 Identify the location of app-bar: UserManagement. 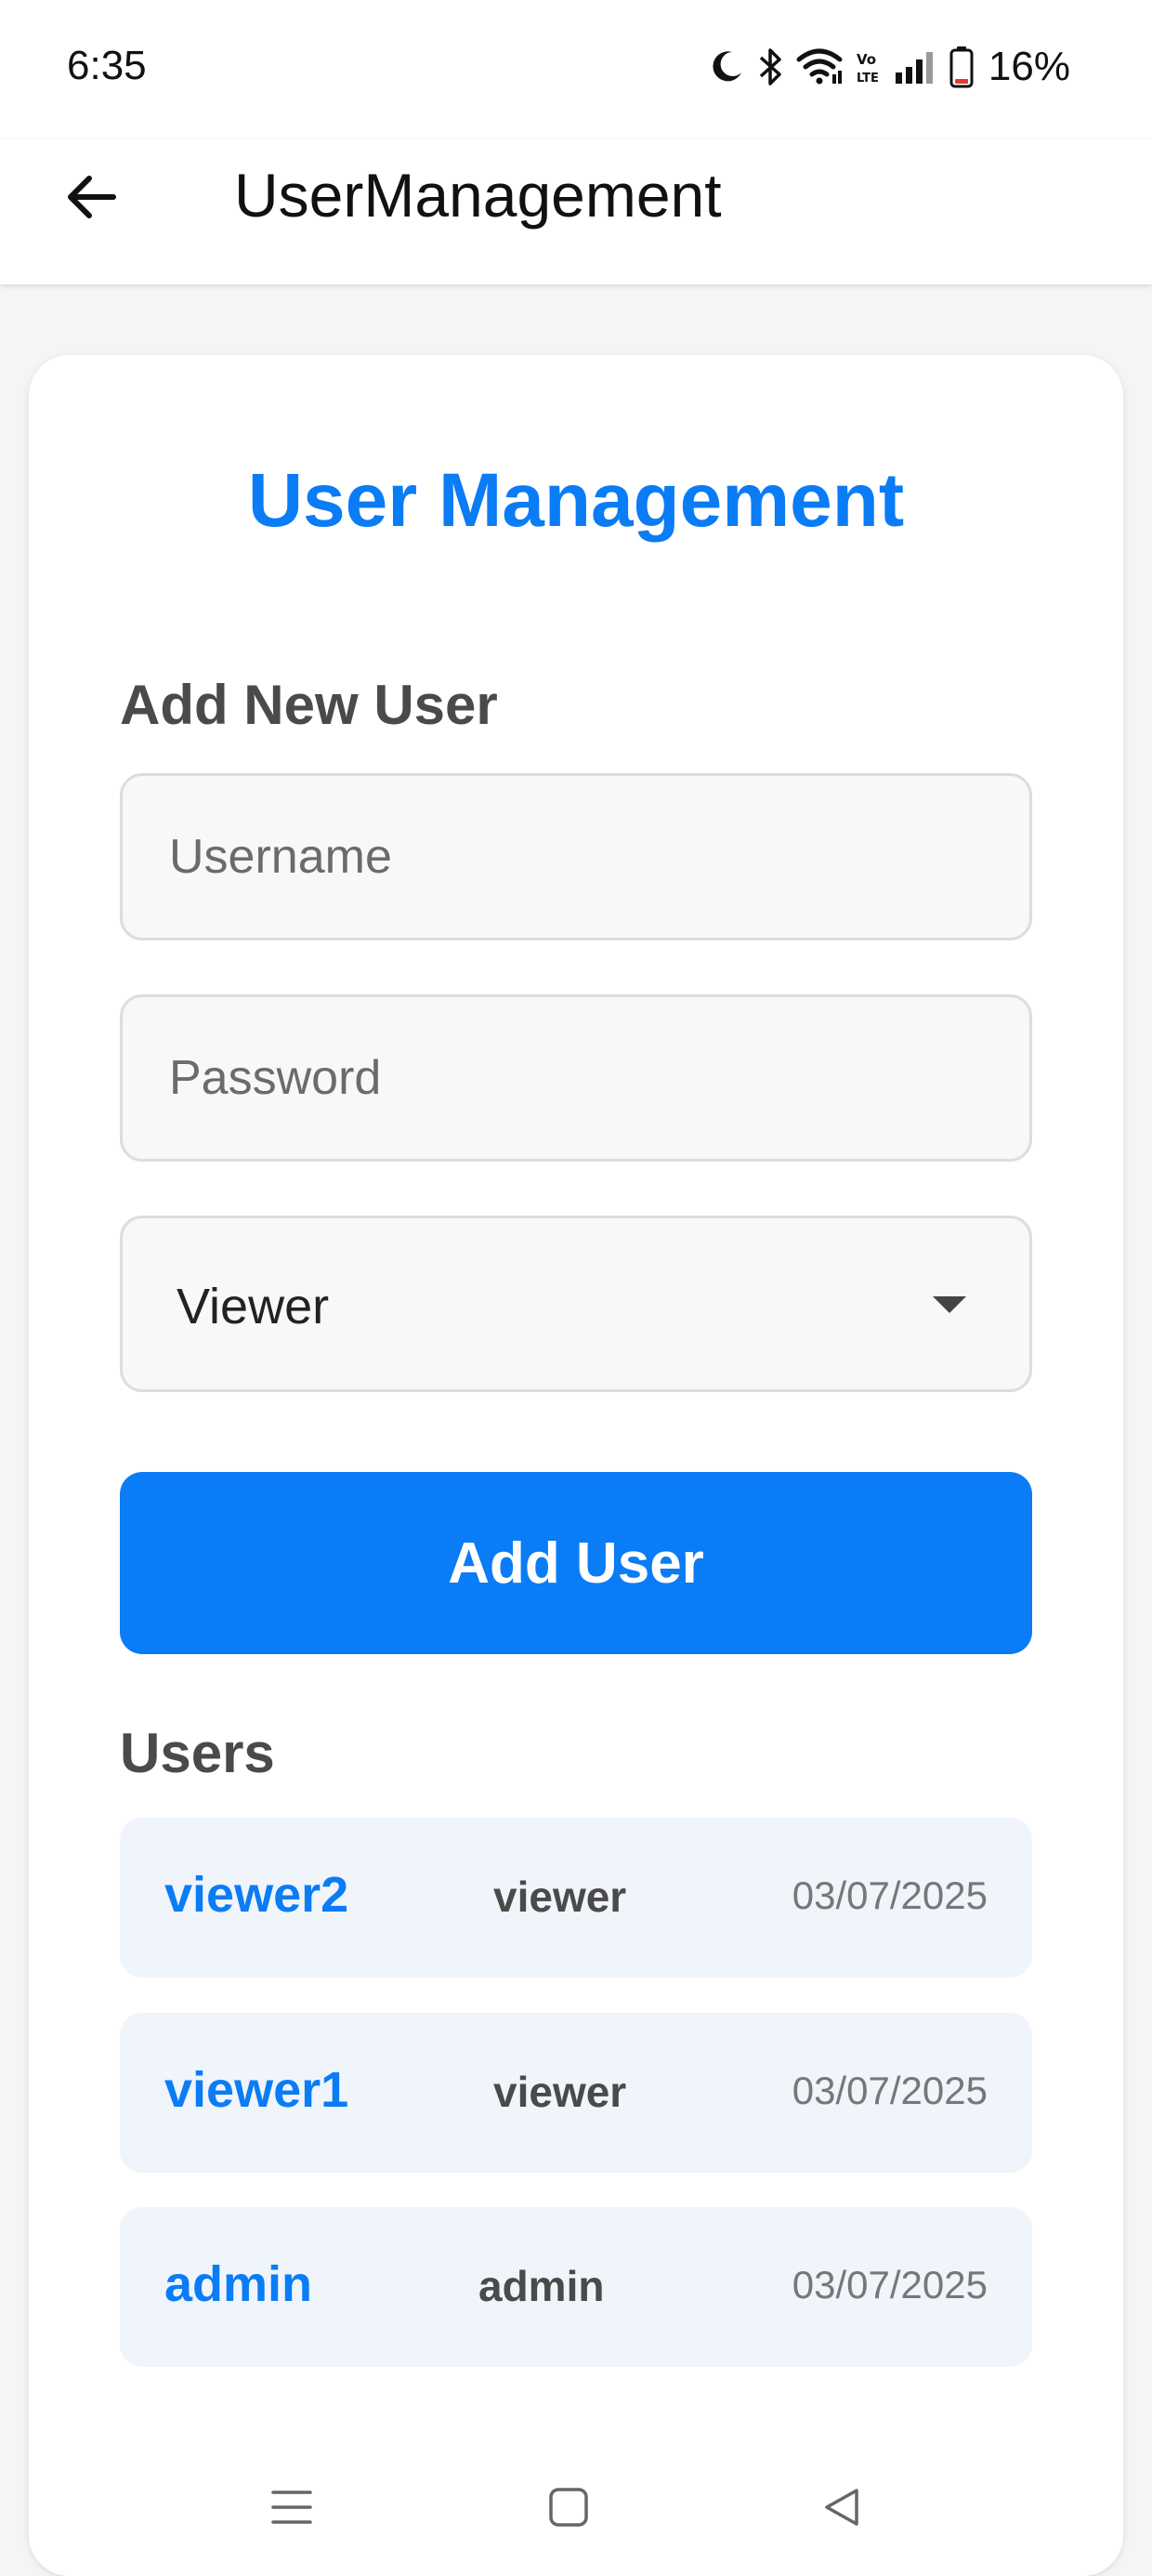
(576, 211).